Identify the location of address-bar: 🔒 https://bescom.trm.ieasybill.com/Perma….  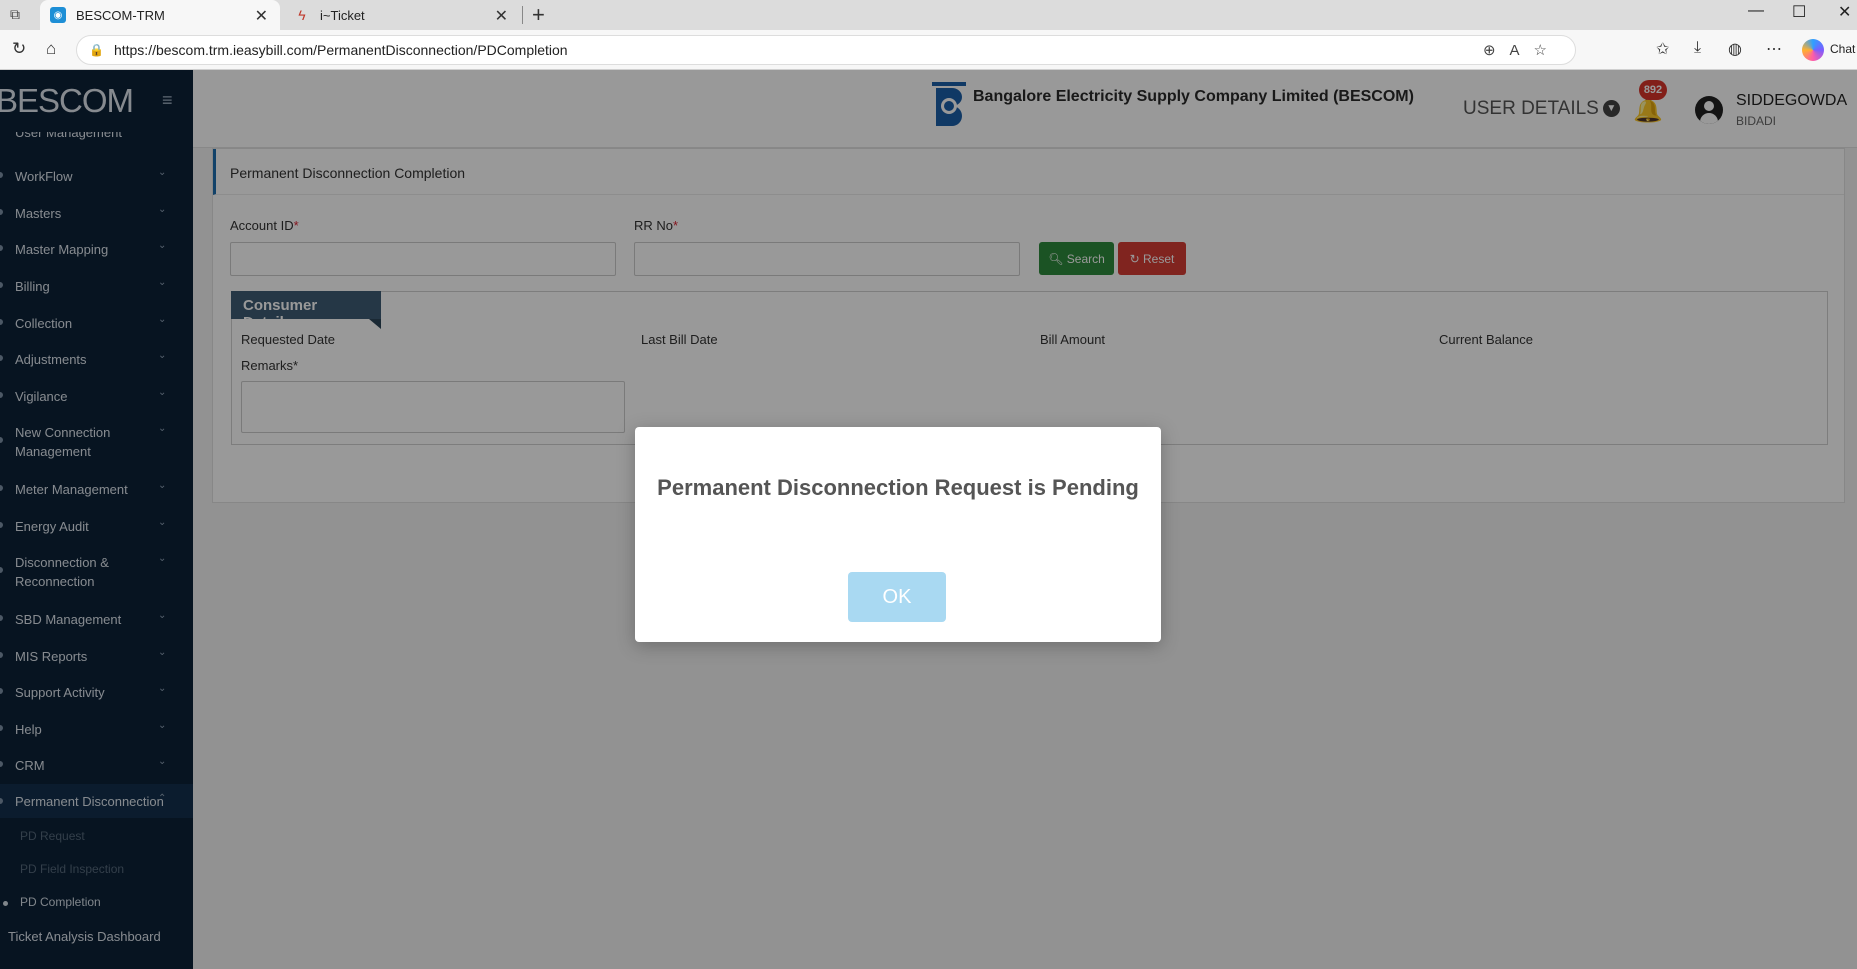
(826, 50).